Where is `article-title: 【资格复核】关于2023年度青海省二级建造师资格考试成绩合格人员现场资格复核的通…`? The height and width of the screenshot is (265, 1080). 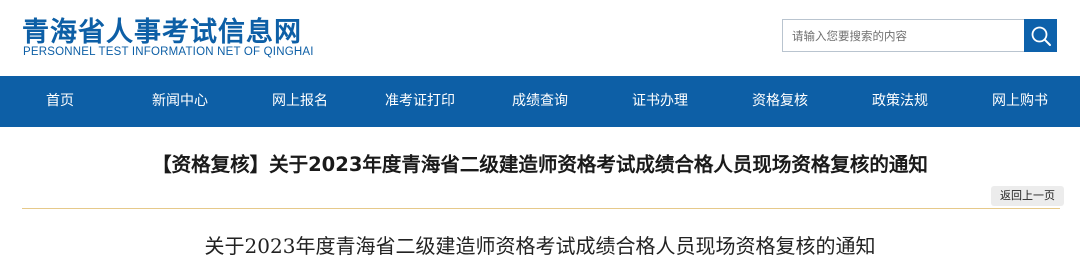
article-title: 【资格复核】关于2023年度青海省二级建造师资格考试成绩合格人员现场资格复核的通… is located at coordinates (540, 164).